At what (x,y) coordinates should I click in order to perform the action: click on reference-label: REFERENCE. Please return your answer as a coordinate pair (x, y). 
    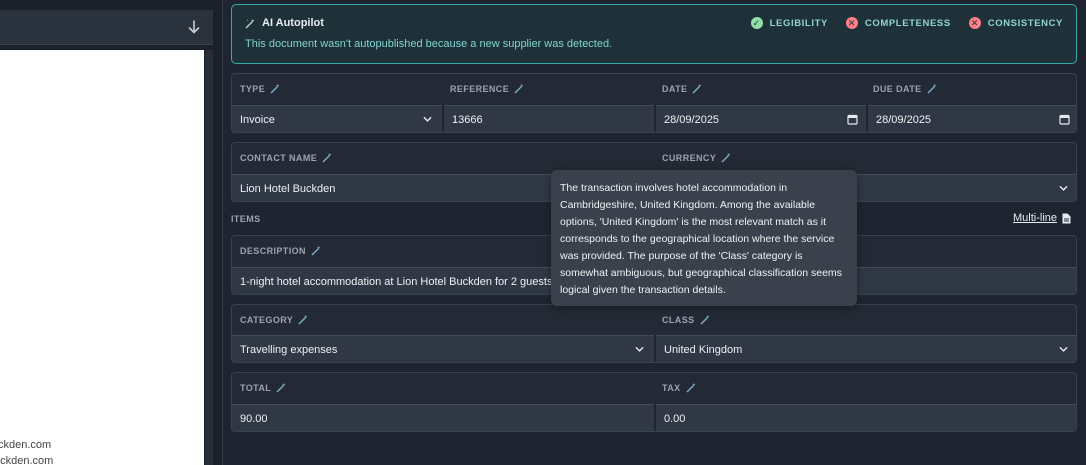
    Looking at the image, I should click on (487, 88).